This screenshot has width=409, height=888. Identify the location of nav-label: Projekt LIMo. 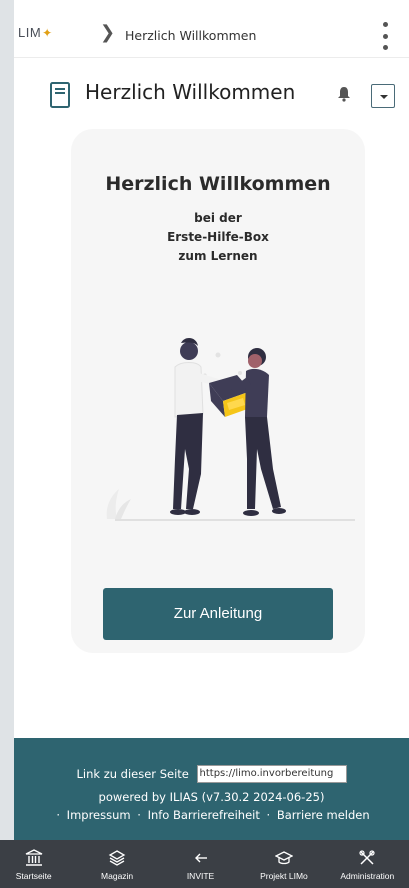
(284, 876).